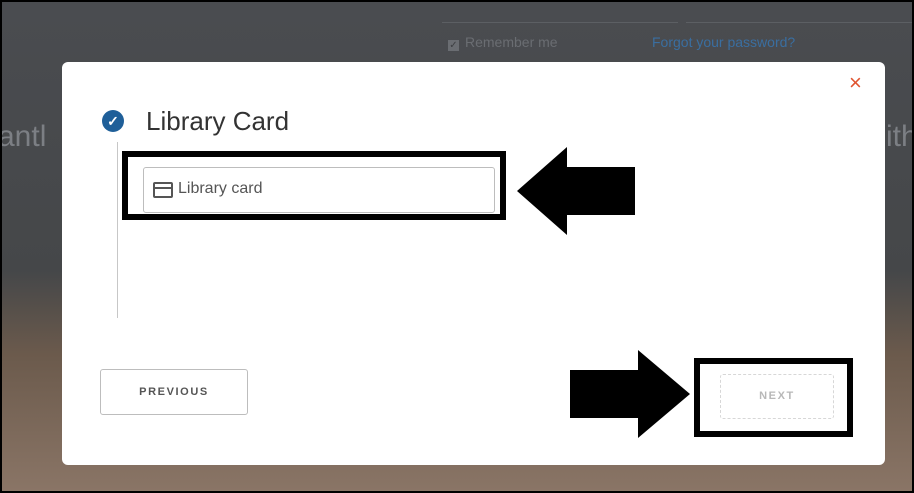  I want to click on background-text-left: antl, so click(23, 136).